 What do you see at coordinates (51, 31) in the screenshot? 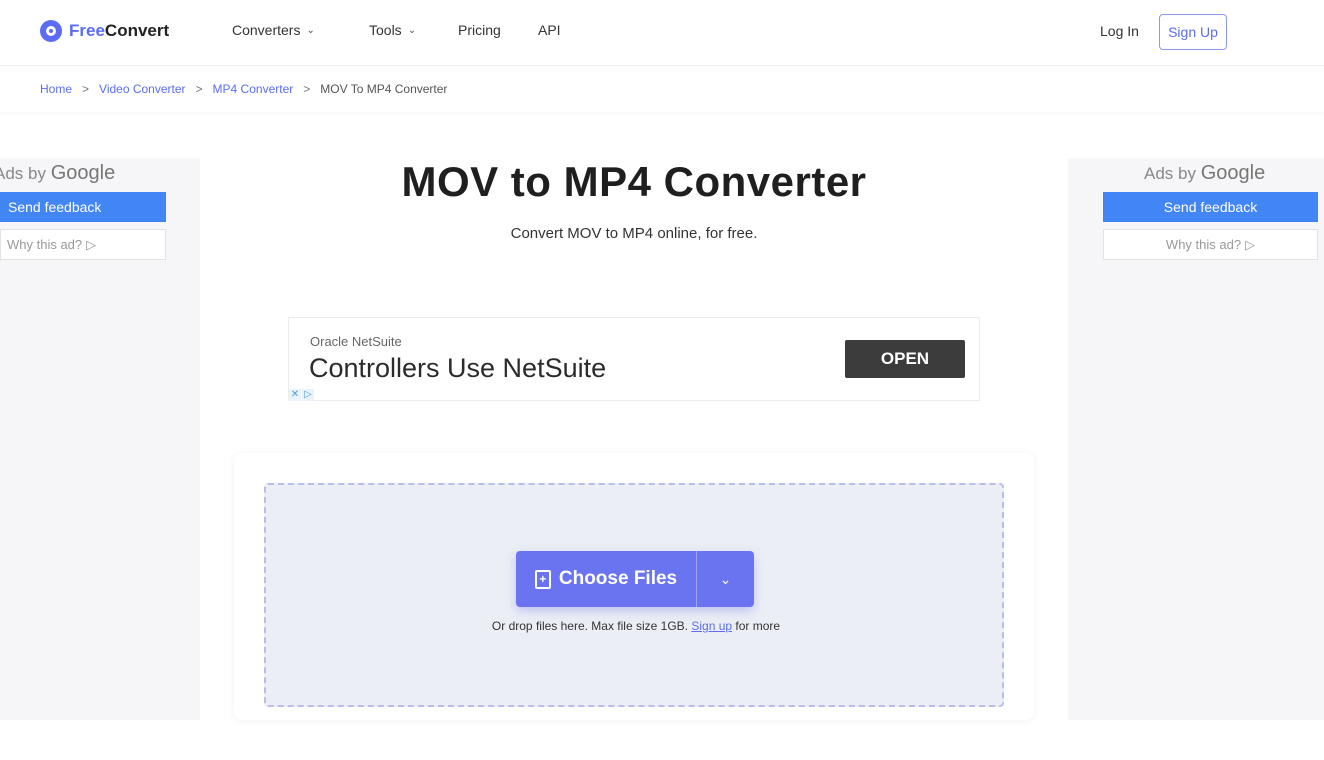
I see `logo-icon` at bounding box center [51, 31].